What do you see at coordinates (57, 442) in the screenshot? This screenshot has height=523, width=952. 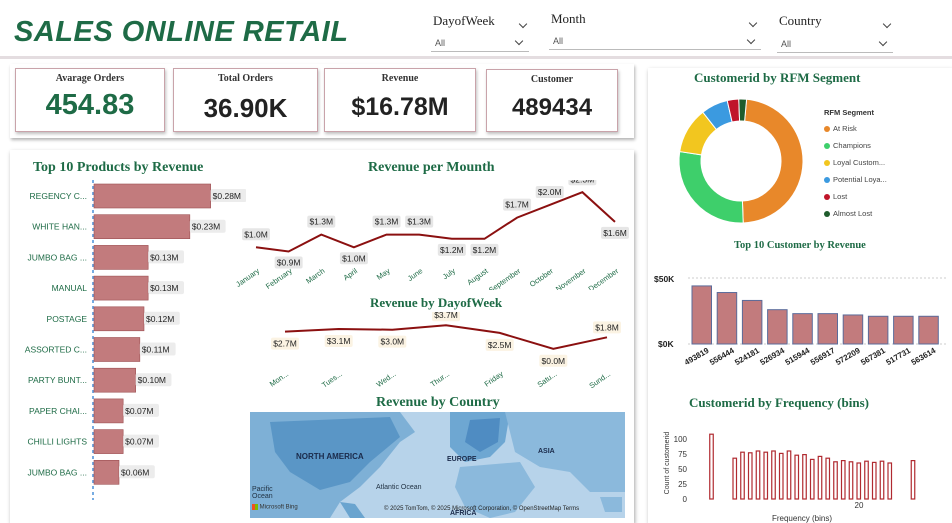 I see `category-tick-label: CHILLI LIGHTS` at bounding box center [57, 442].